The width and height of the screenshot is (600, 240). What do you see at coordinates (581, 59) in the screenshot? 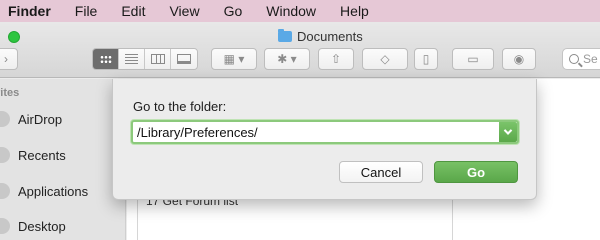
I see `search-field: Se` at bounding box center [581, 59].